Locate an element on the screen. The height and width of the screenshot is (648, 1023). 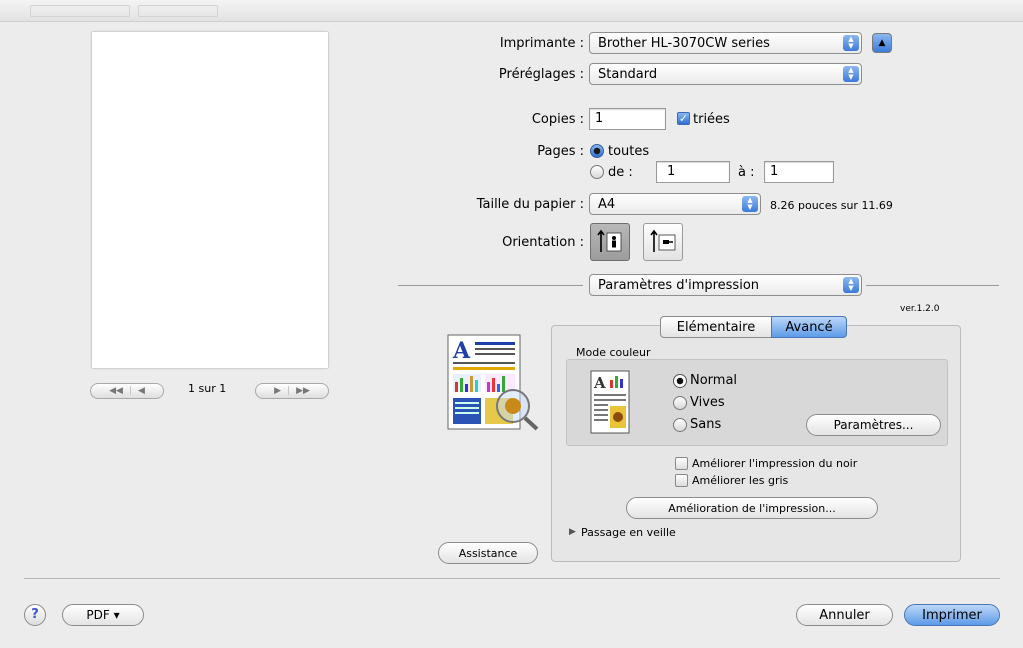
printer-label: Imprimante : is located at coordinates (541, 43).